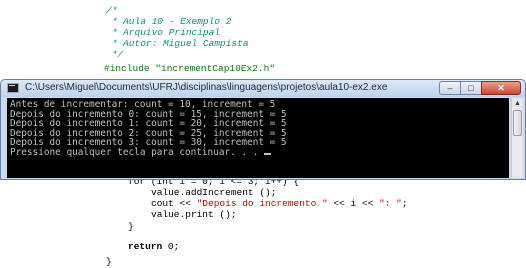 This screenshot has width=526, height=268. Describe the element at coordinates (353, 203) in the screenshot. I see `code-cout-middle: << i <<` at that location.